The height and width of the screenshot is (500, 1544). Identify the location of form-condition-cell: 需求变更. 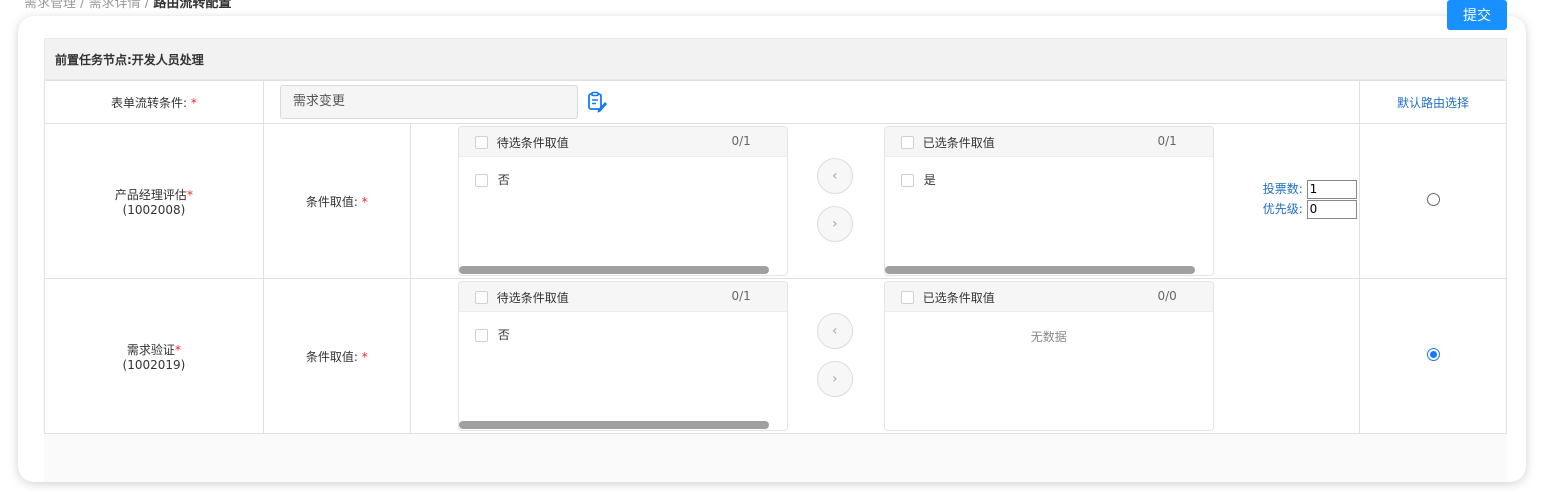
(811, 102).